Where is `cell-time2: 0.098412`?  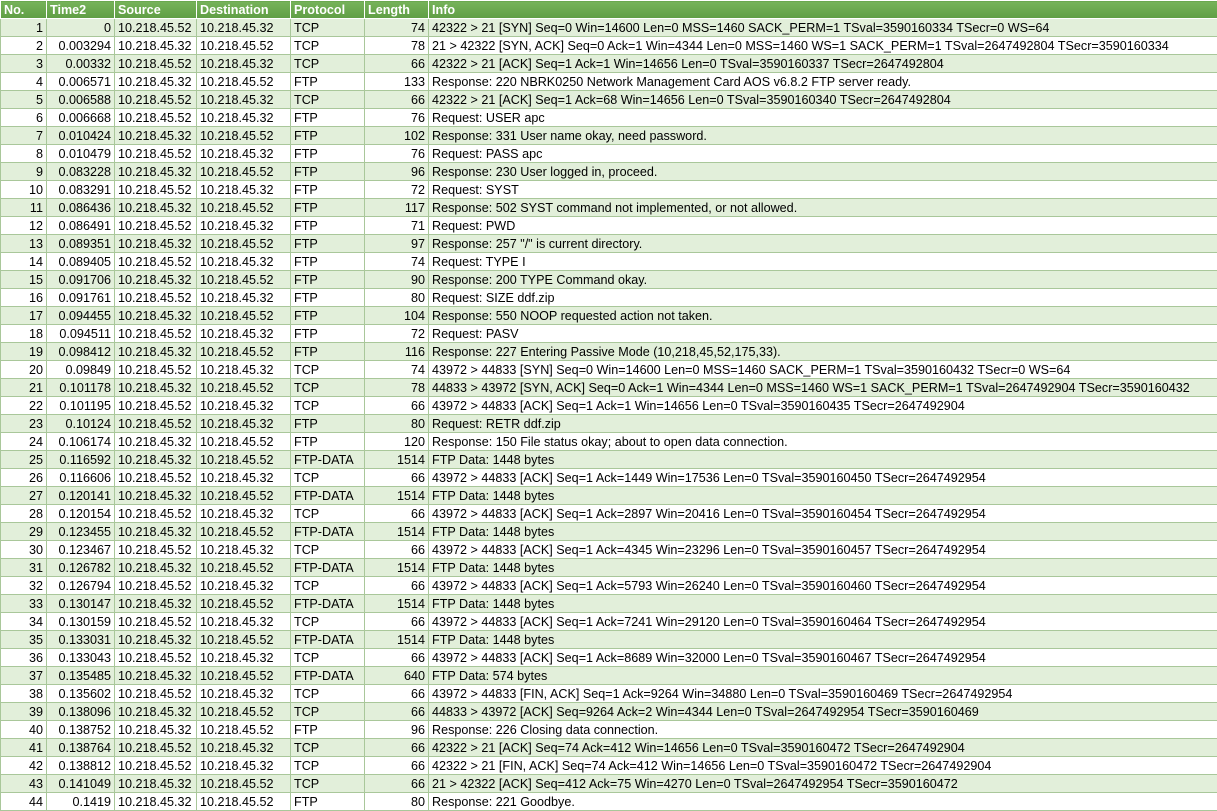 cell-time2: 0.098412 is located at coordinates (80, 351).